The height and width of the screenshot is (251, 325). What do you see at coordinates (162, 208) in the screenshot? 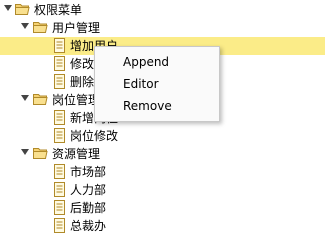
I see `tree-node-logistics-dept: 后勤部` at bounding box center [162, 208].